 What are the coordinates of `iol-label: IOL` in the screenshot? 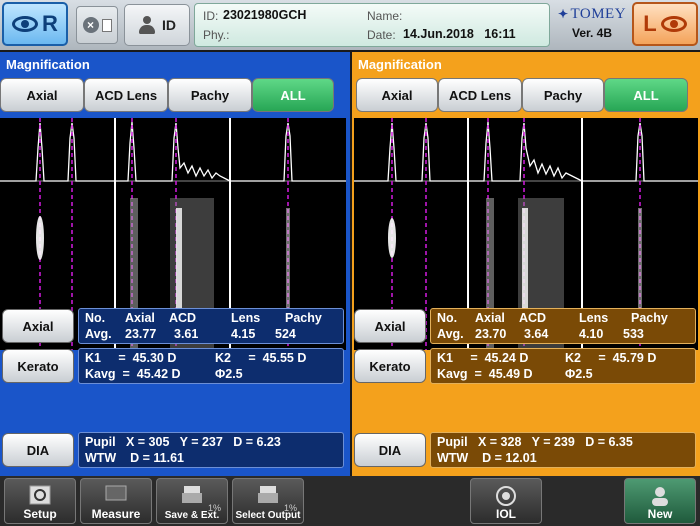 It's located at (506, 514).